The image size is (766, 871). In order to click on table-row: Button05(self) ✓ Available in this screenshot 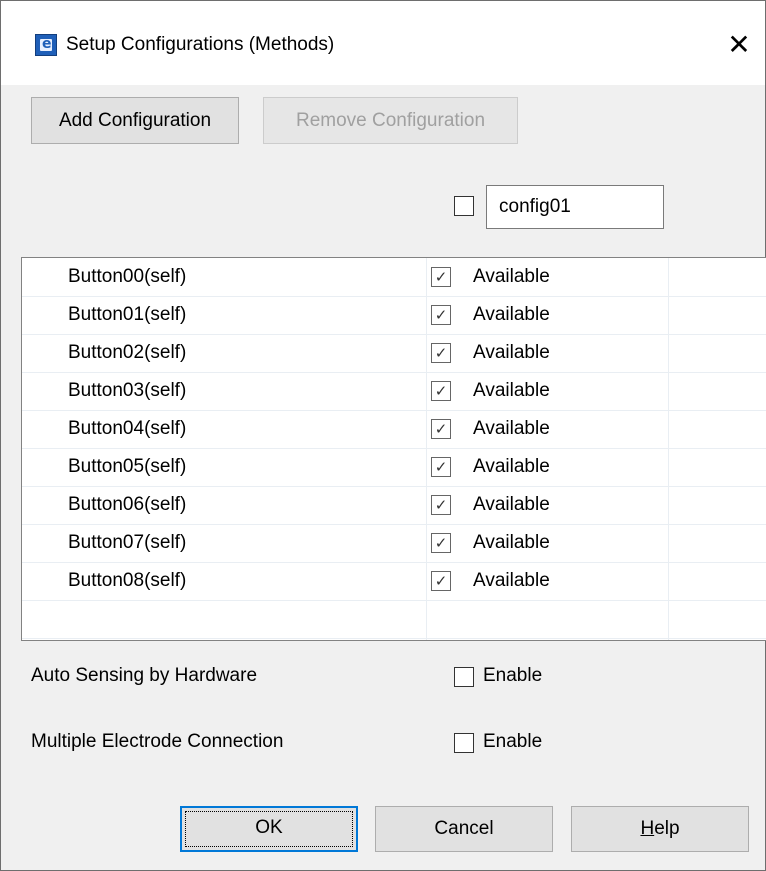, I will do `click(394, 467)`.